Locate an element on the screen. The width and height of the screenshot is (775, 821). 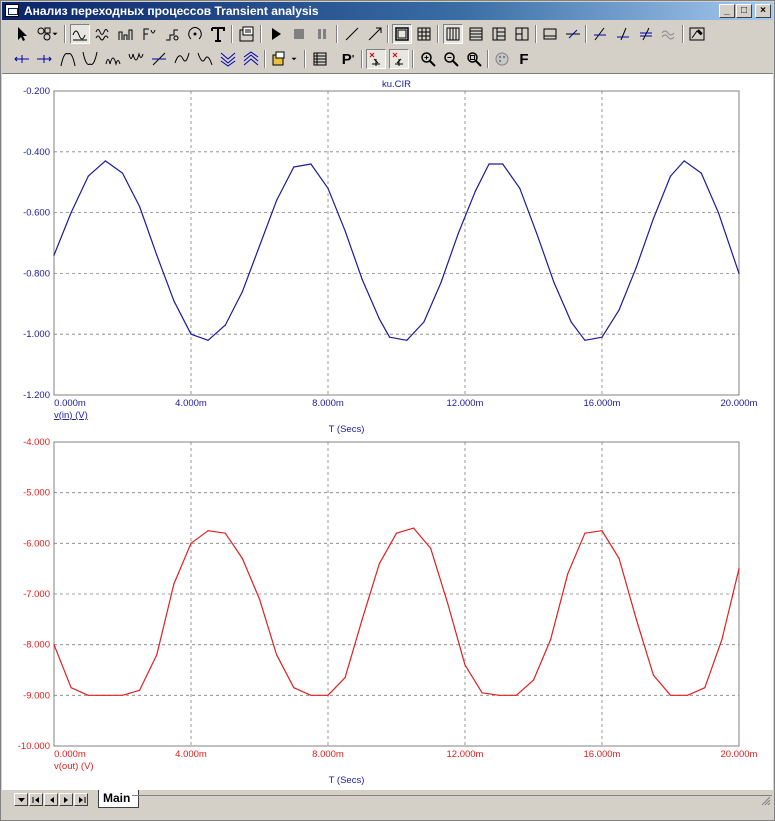
properties-button is located at coordinates (247, 34).